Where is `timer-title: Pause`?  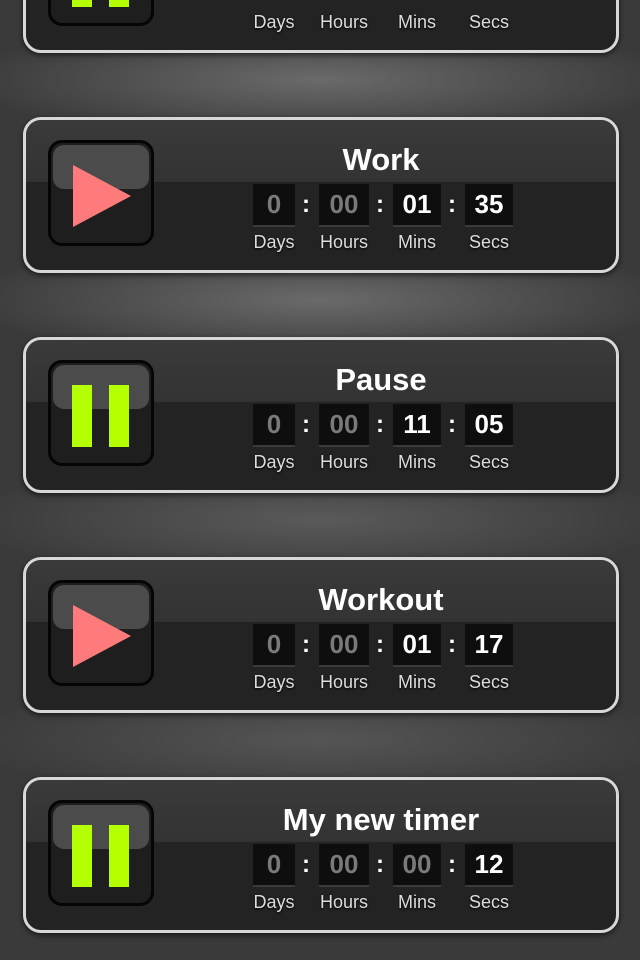 timer-title: Pause is located at coordinates (381, 380).